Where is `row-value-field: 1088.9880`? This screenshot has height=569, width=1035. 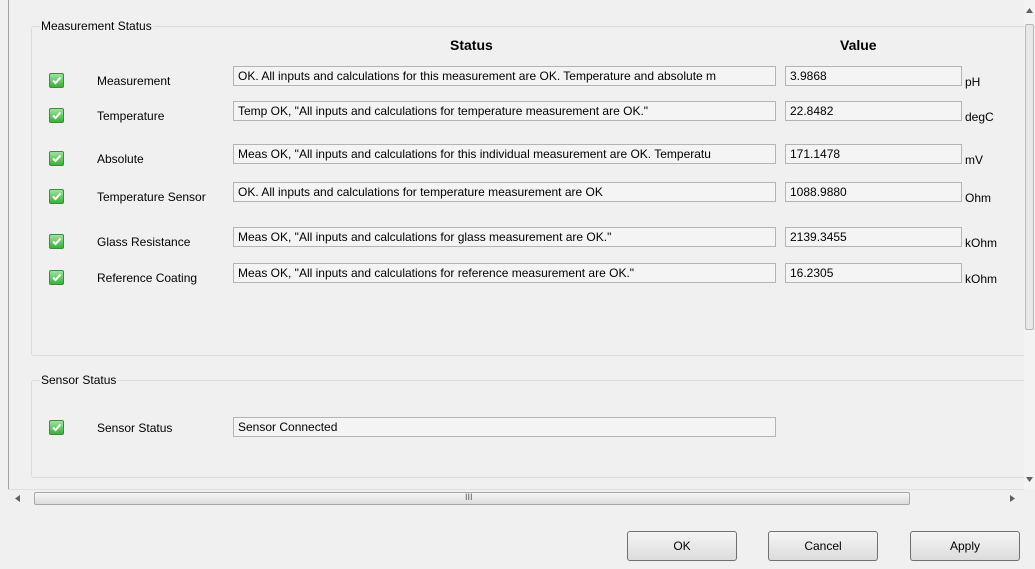 row-value-field: 1088.9880 is located at coordinates (873, 192).